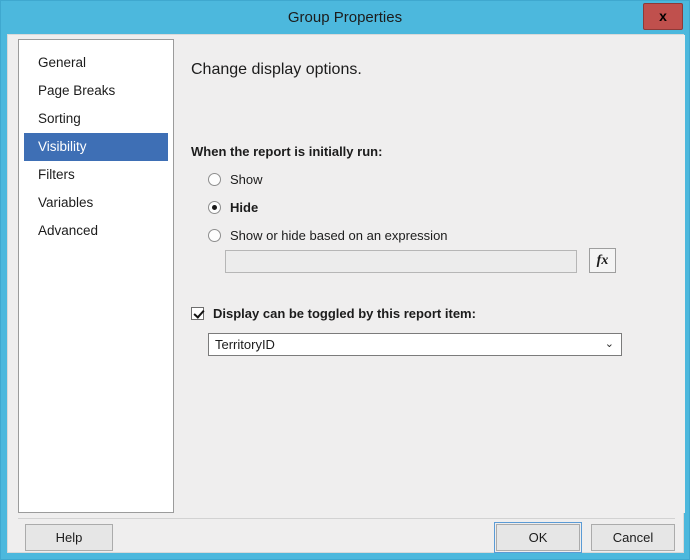 Image resolution: width=690 pixels, height=560 pixels. What do you see at coordinates (96, 147) in the screenshot?
I see `sidebar-item-visibility: Visibility` at bounding box center [96, 147].